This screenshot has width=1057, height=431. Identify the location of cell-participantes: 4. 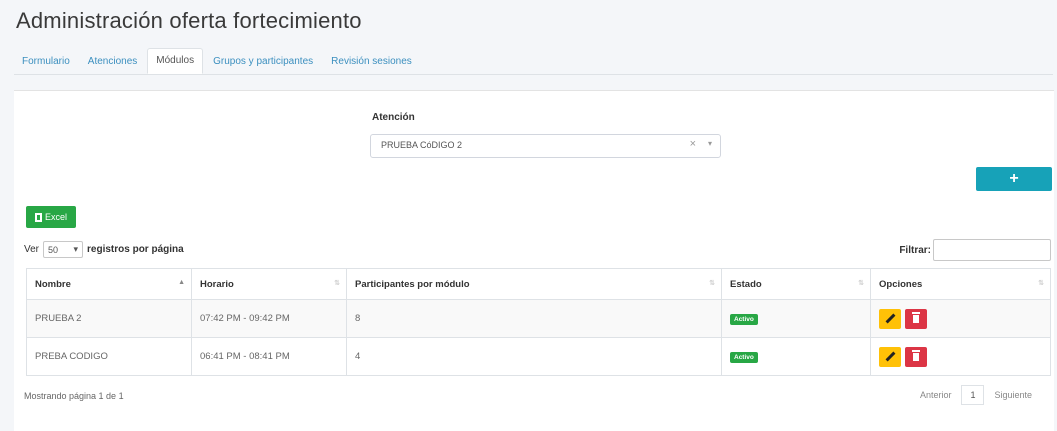
(534, 356).